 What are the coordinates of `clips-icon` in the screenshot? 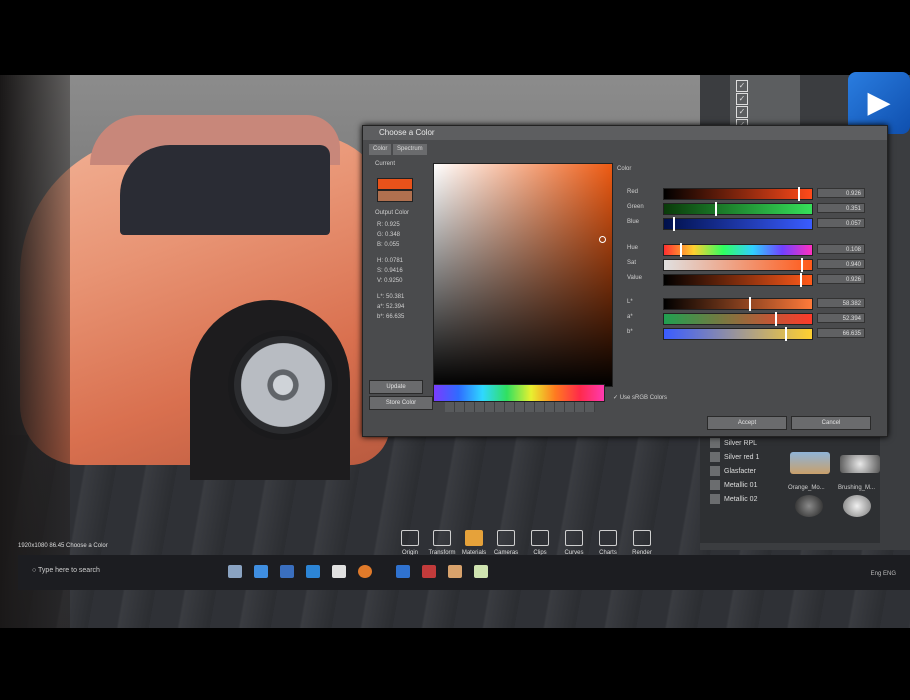 It's located at (540, 538).